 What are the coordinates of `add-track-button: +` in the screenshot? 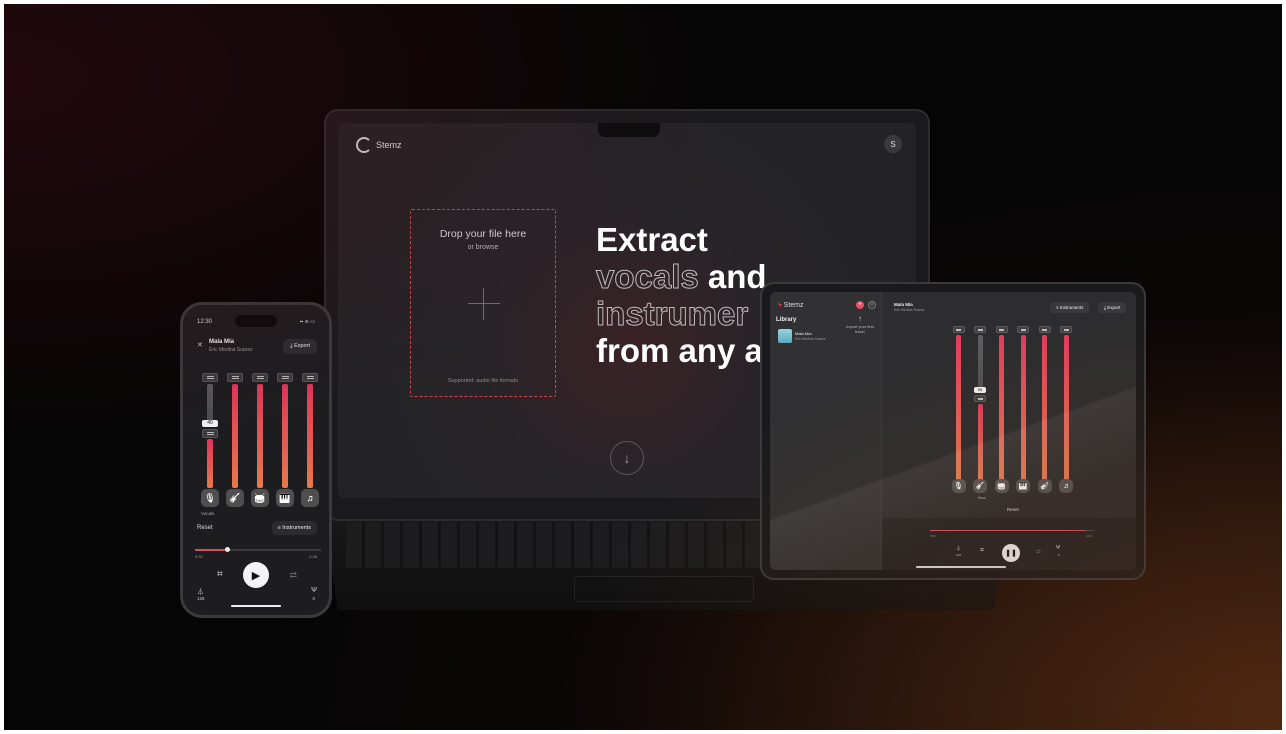 It's located at (860, 305).